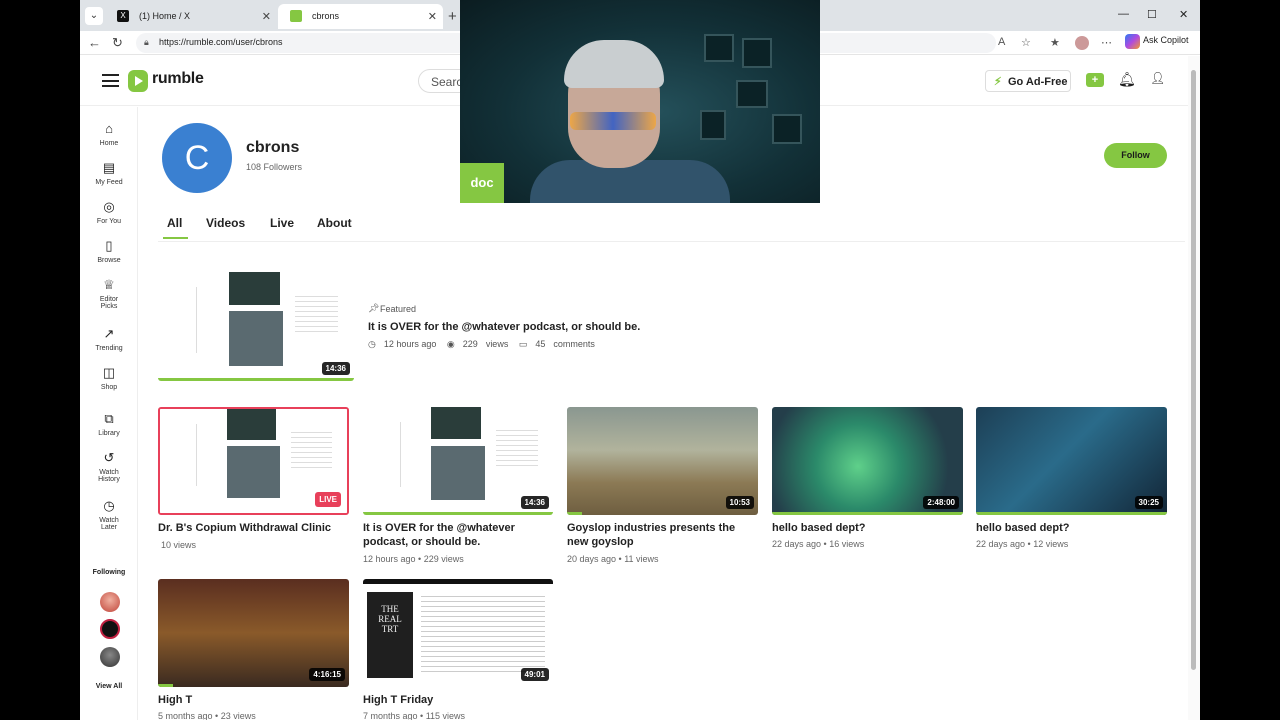 Image resolution: width=1280 pixels, height=720 pixels. I want to click on person-glasses, so click(613, 121).